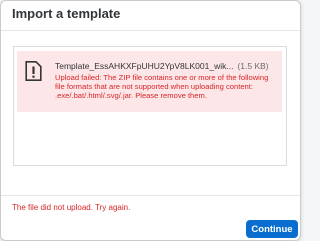  I want to click on continue-button: Continue, so click(272, 229).